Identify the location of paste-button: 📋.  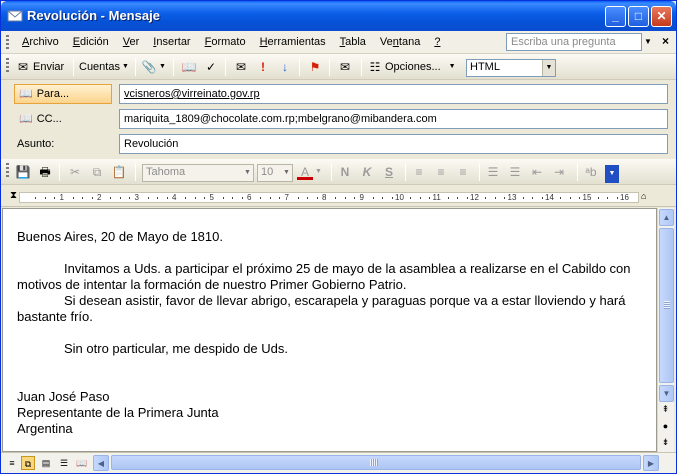
(119, 172).